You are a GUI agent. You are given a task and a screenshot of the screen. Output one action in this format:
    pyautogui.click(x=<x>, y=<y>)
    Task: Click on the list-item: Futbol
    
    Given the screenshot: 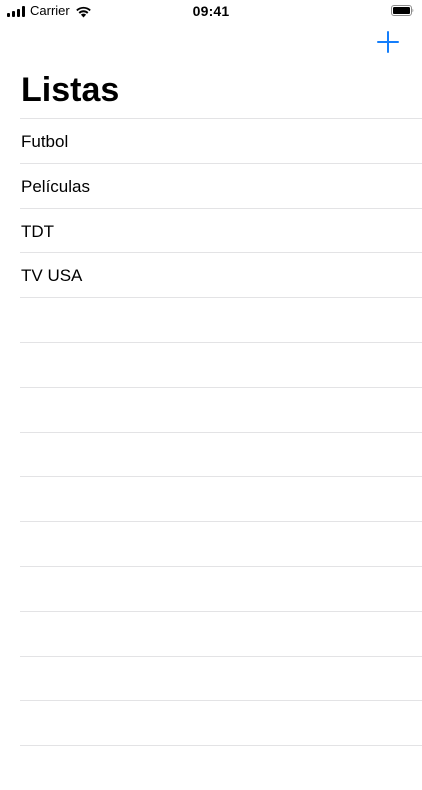 What is the action you would take?
    pyautogui.click(x=221, y=140)
    